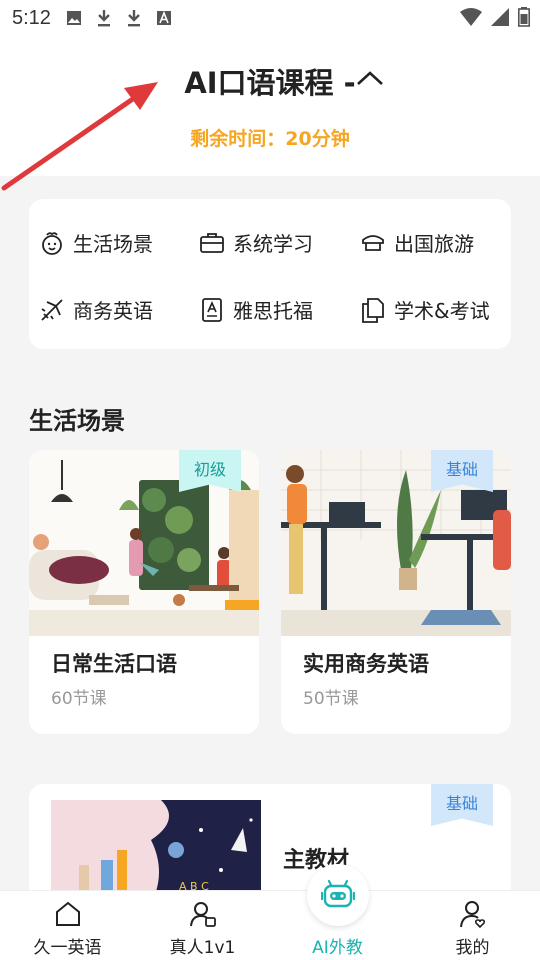 Image resolution: width=540 pixels, height=960 pixels. What do you see at coordinates (524, 19) in the screenshot?
I see `battery-icon` at bounding box center [524, 19].